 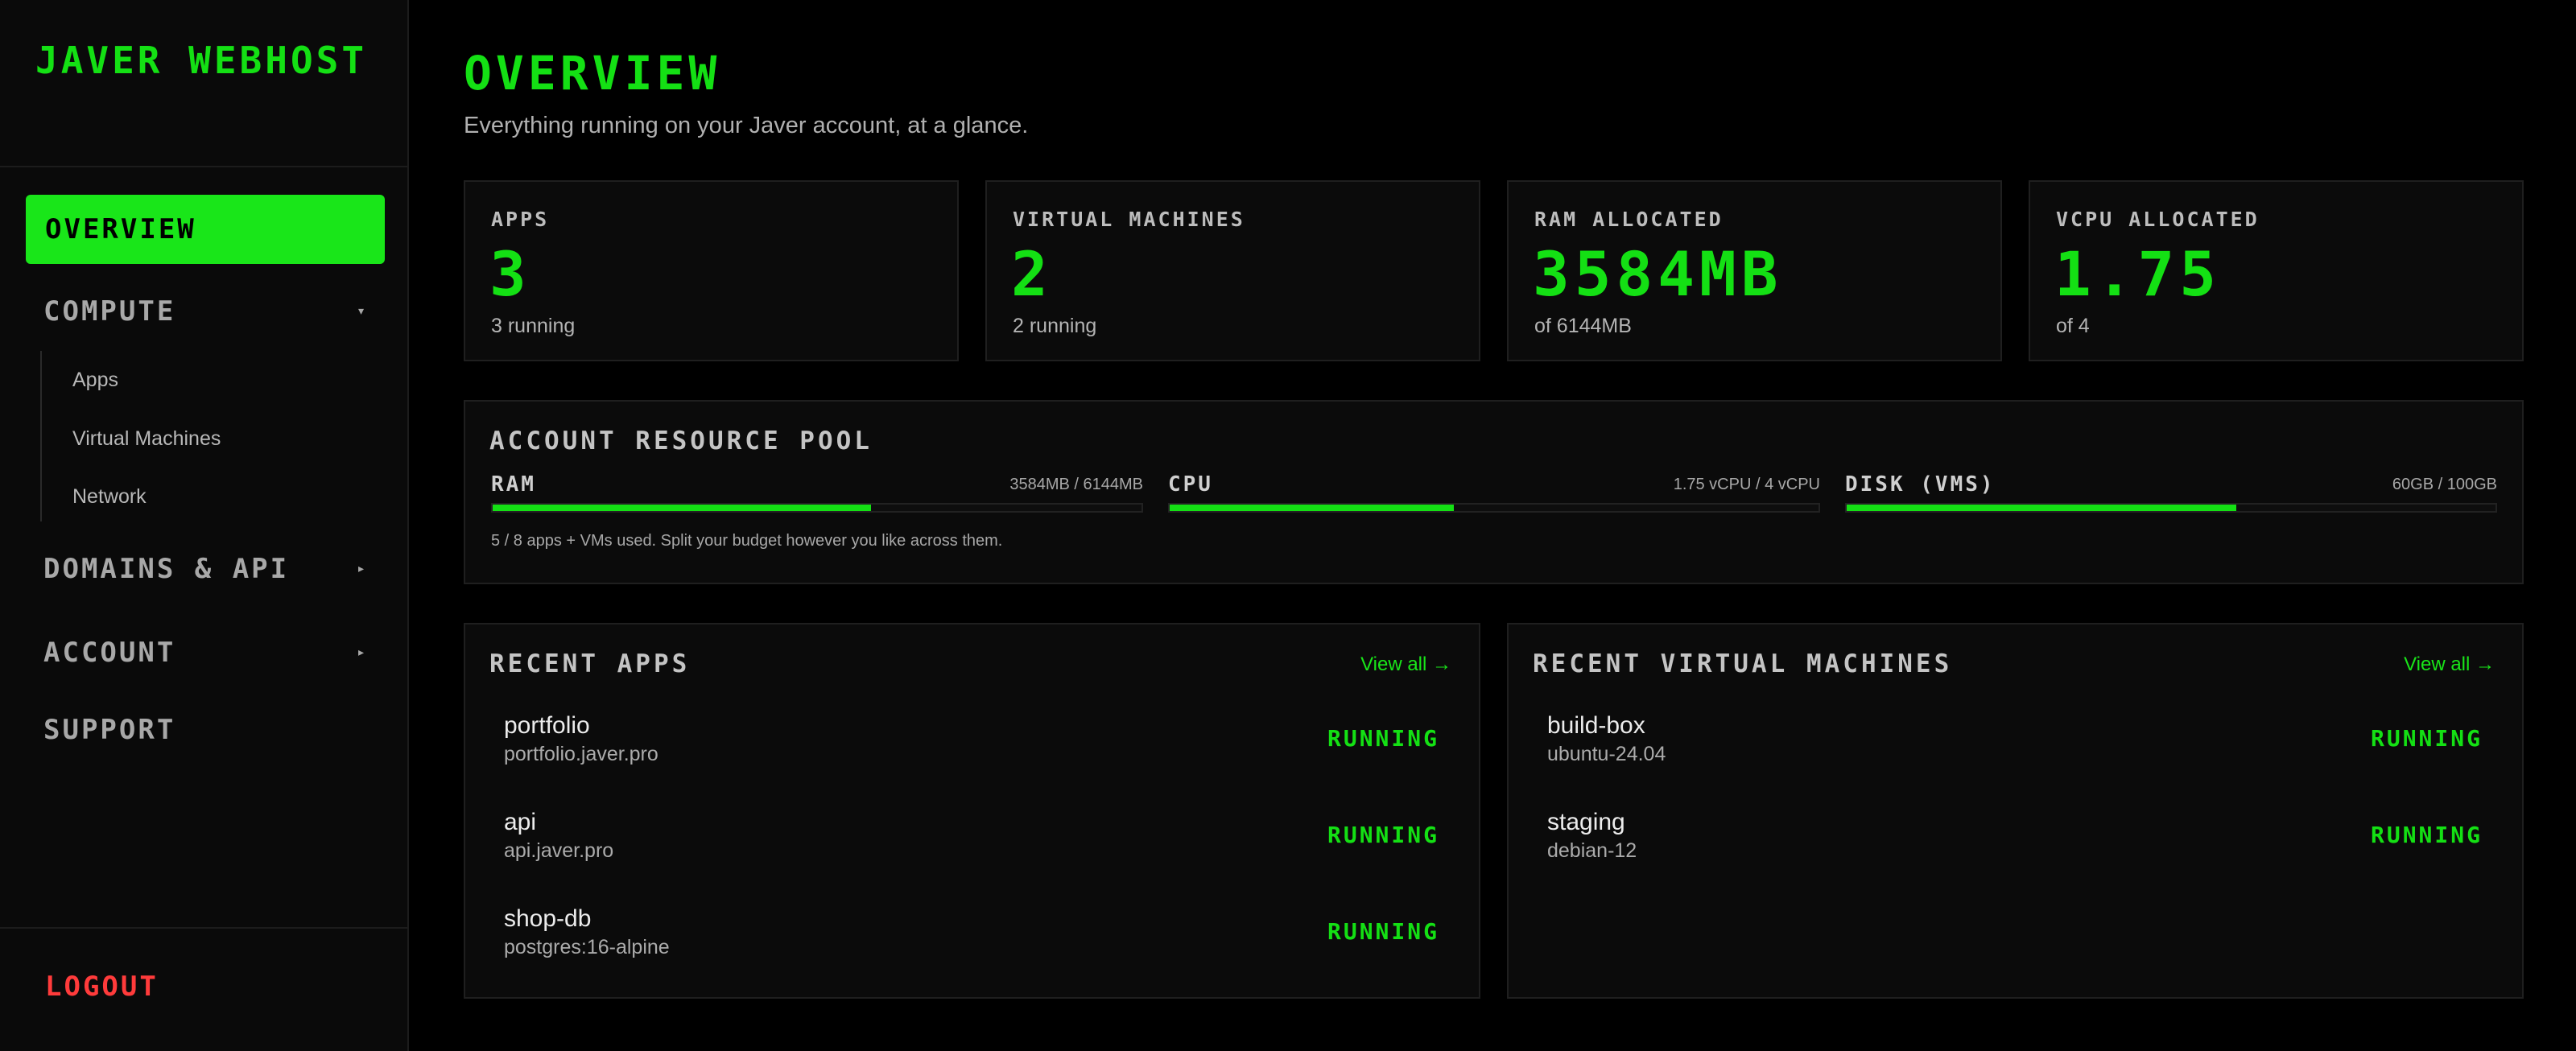 I want to click on subnav-guide-line, so click(x=41, y=436).